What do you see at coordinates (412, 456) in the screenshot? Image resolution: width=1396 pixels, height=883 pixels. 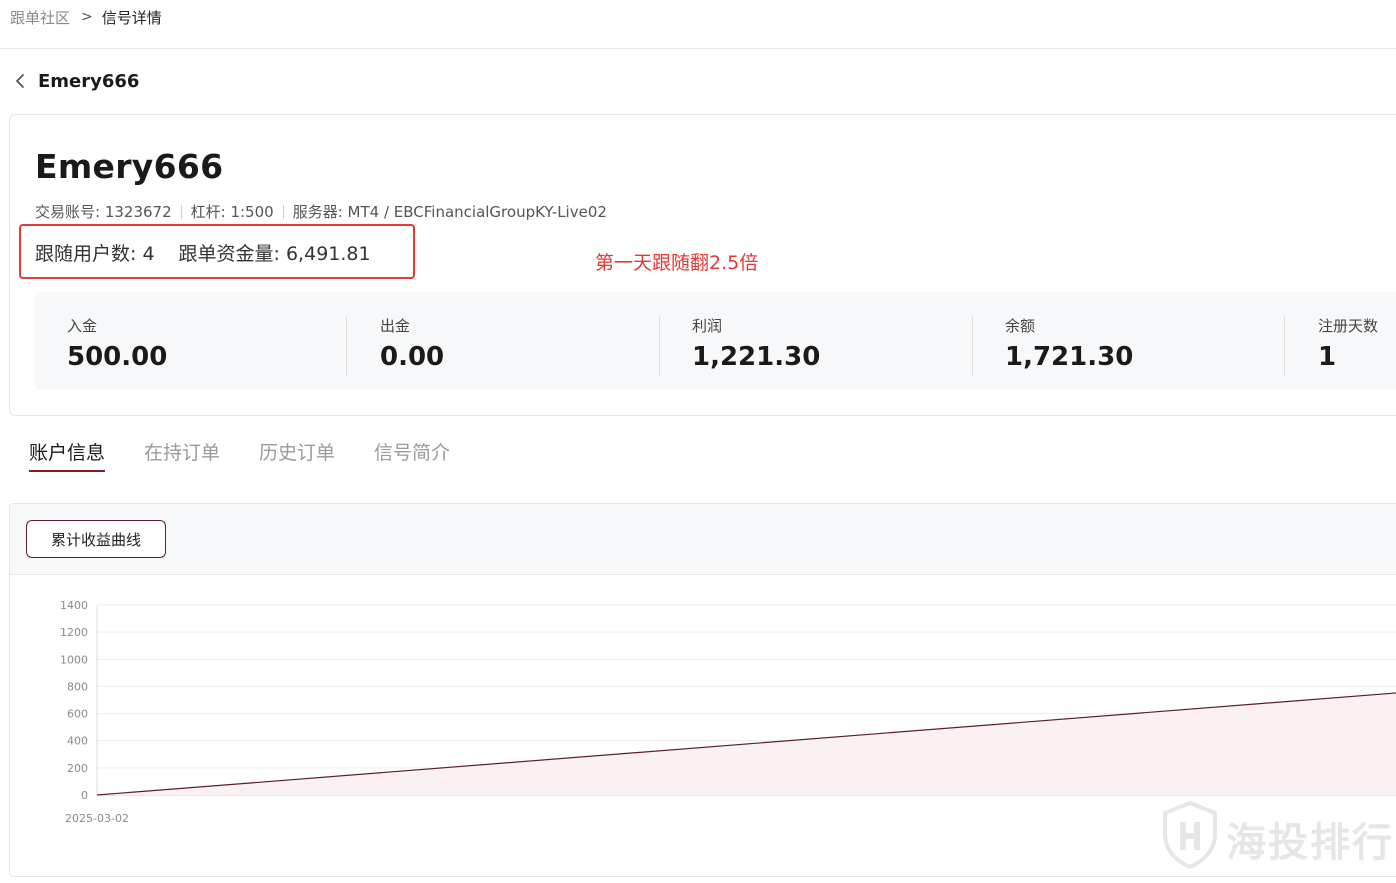 I see `tab-signal-intro: 信号简介` at bounding box center [412, 456].